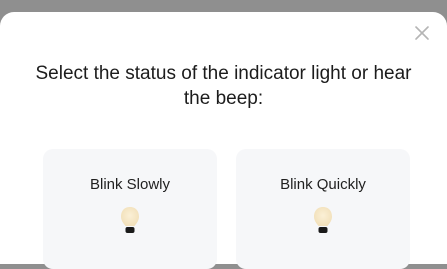 The image size is (447, 269). Describe the element at coordinates (130, 184) in the screenshot. I see `option-label: Blink Slowly` at that location.